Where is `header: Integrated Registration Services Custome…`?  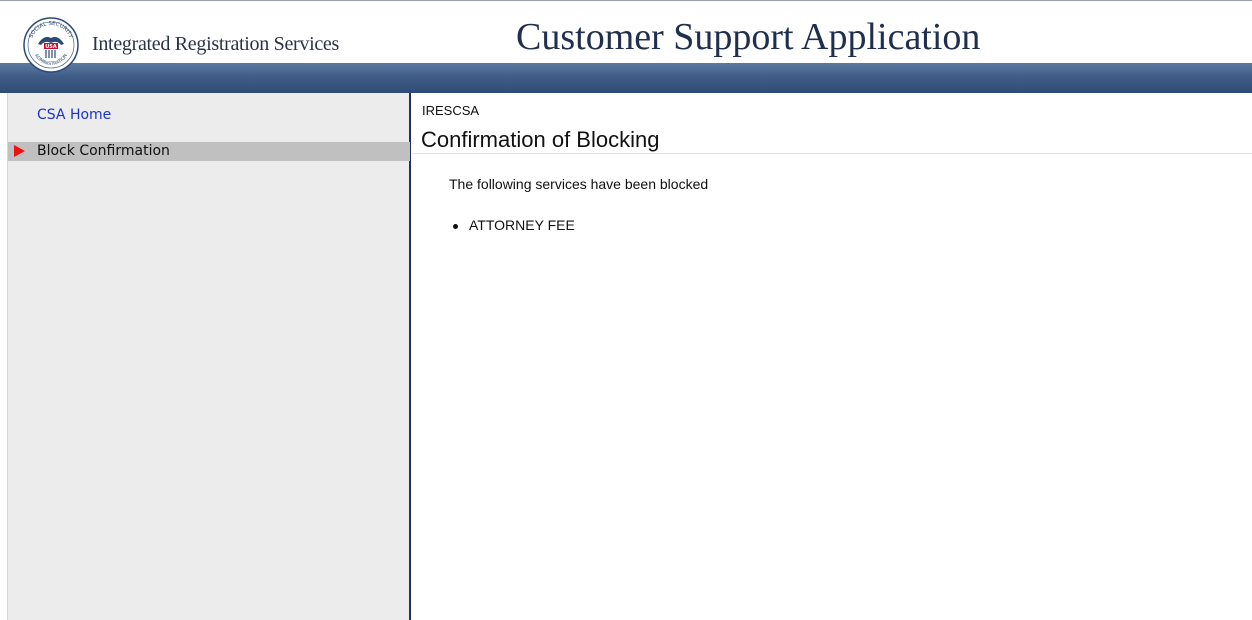
header: Integrated Registration Services Custome… is located at coordinates (626, 34).